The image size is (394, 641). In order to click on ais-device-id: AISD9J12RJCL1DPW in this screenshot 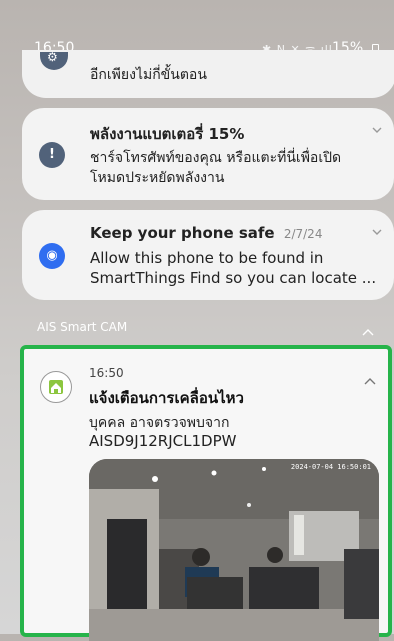, I will do `click(163, 441)`.